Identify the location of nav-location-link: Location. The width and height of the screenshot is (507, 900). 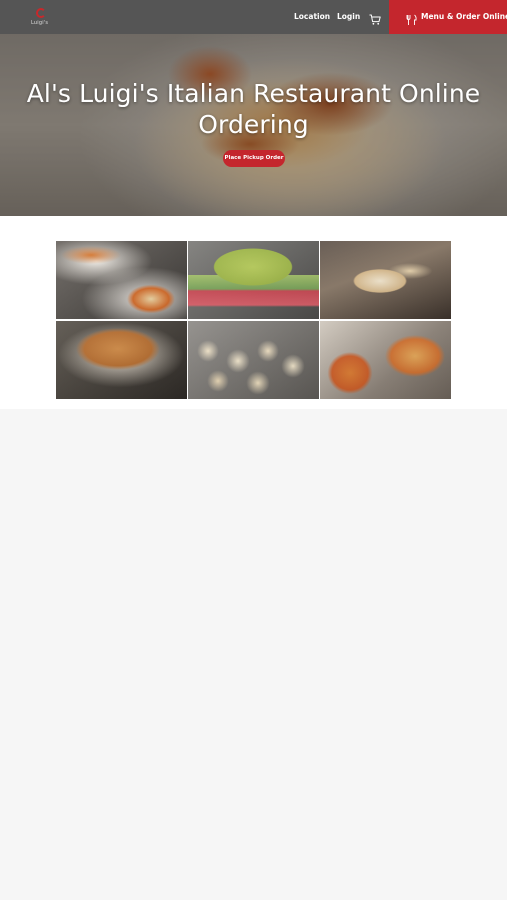
(312, 16).